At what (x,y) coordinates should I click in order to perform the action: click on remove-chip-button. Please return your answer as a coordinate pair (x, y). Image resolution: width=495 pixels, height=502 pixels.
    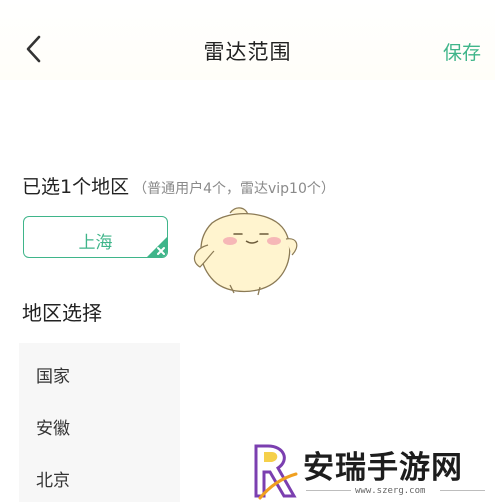
    Looking at the image, I should click on (156, 246).